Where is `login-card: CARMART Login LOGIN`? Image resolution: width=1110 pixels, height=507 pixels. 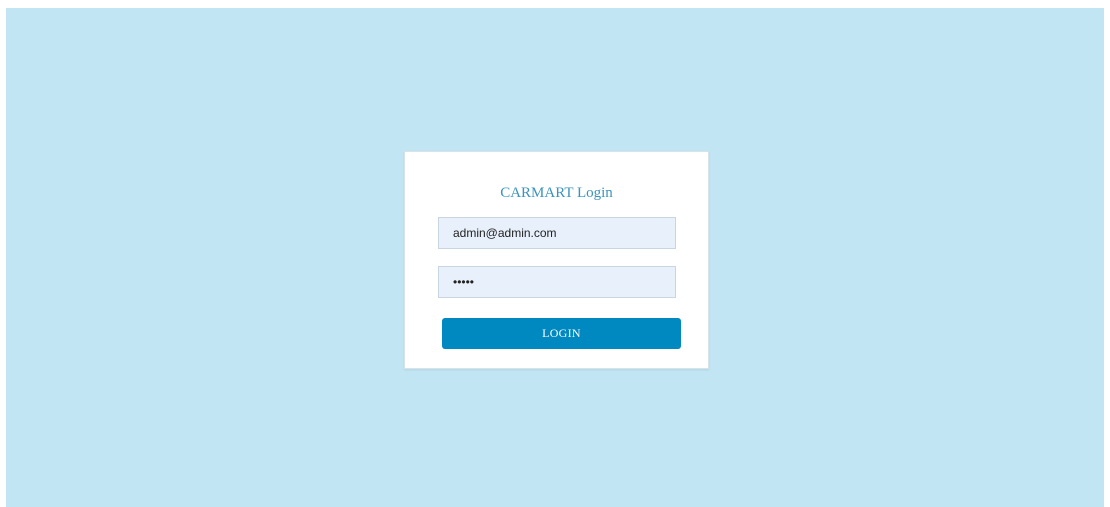 login-card: CARMART Login LOGIN is located at coordinates (556, 260).